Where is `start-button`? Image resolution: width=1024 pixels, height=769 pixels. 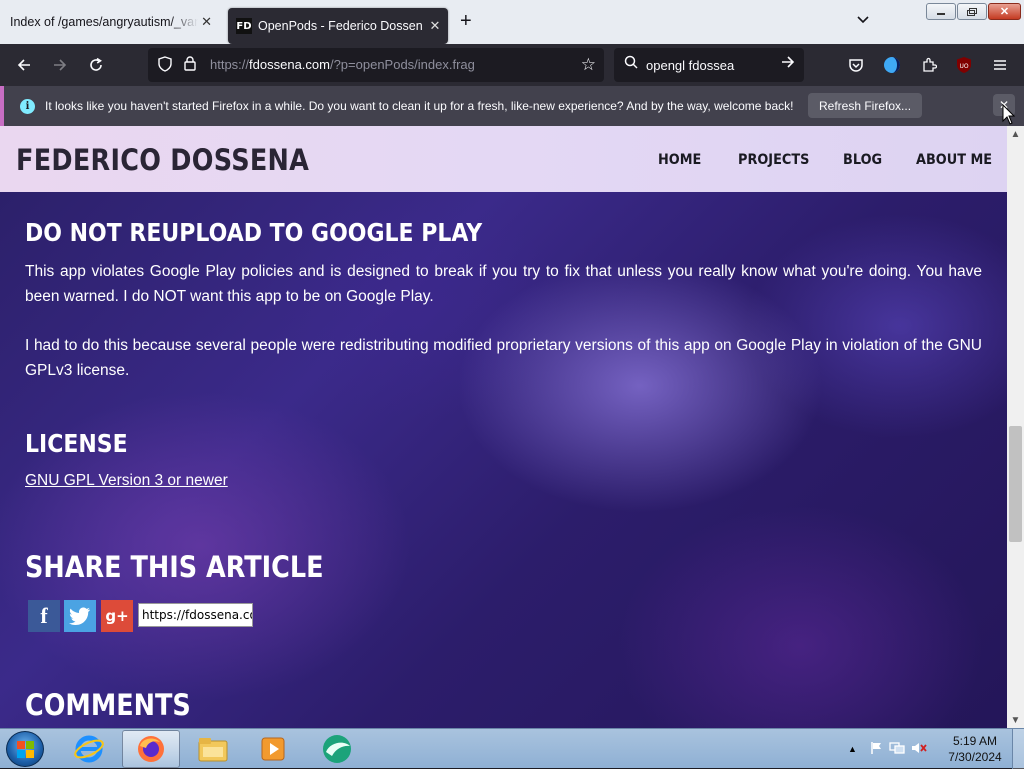 start-button is located at coordinates (25, 749).